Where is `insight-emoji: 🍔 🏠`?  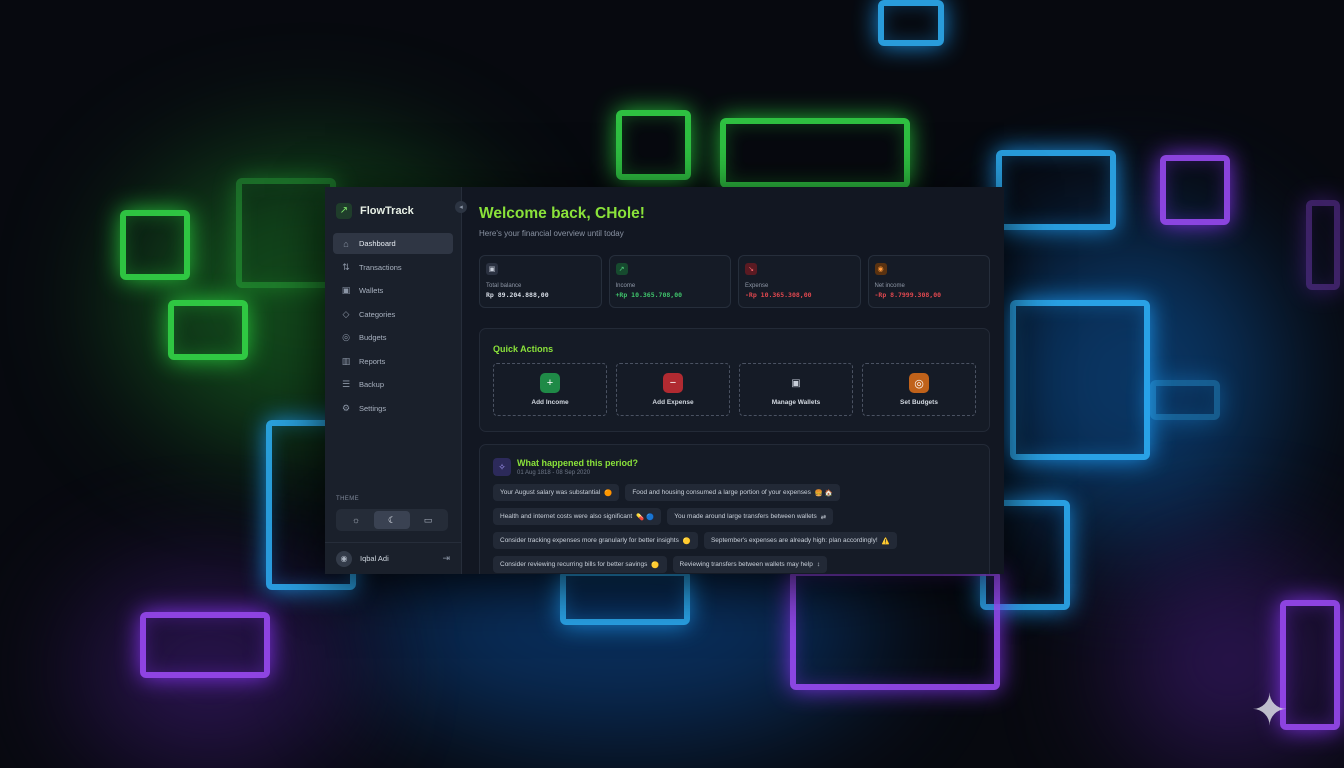 insight-emoji: 🍔 🏠 is located at coordinates (823, 493).